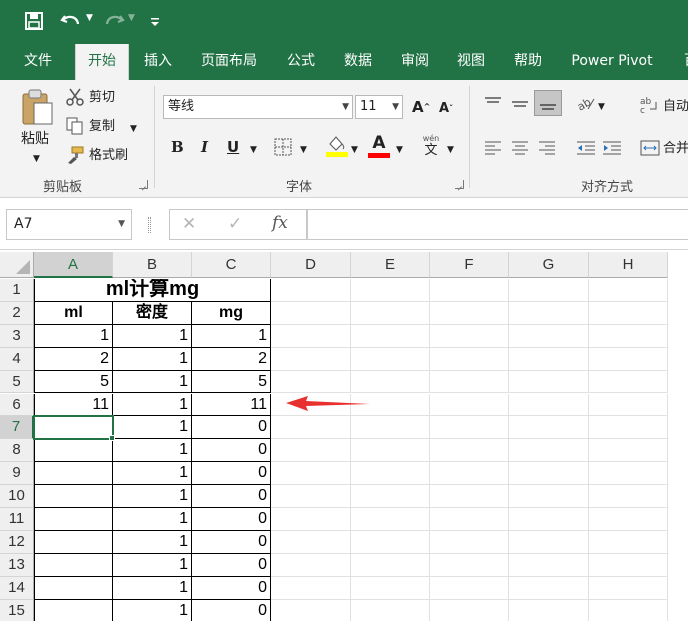  I want to click on row-header-12: 12, so click(17, 542).